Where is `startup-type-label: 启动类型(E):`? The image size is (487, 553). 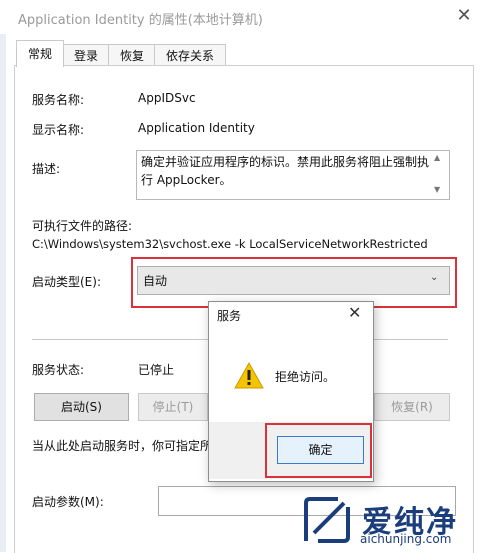
startup-type-label: 启动类型(E): is located at coordinates (66, 282).